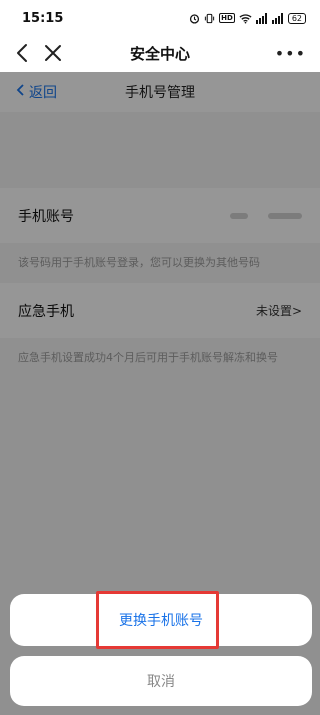 Image resolution: width=320 pixels, height=715 pixels. I want to click on top-nav: 安全中心 •••, so click(160, 53).